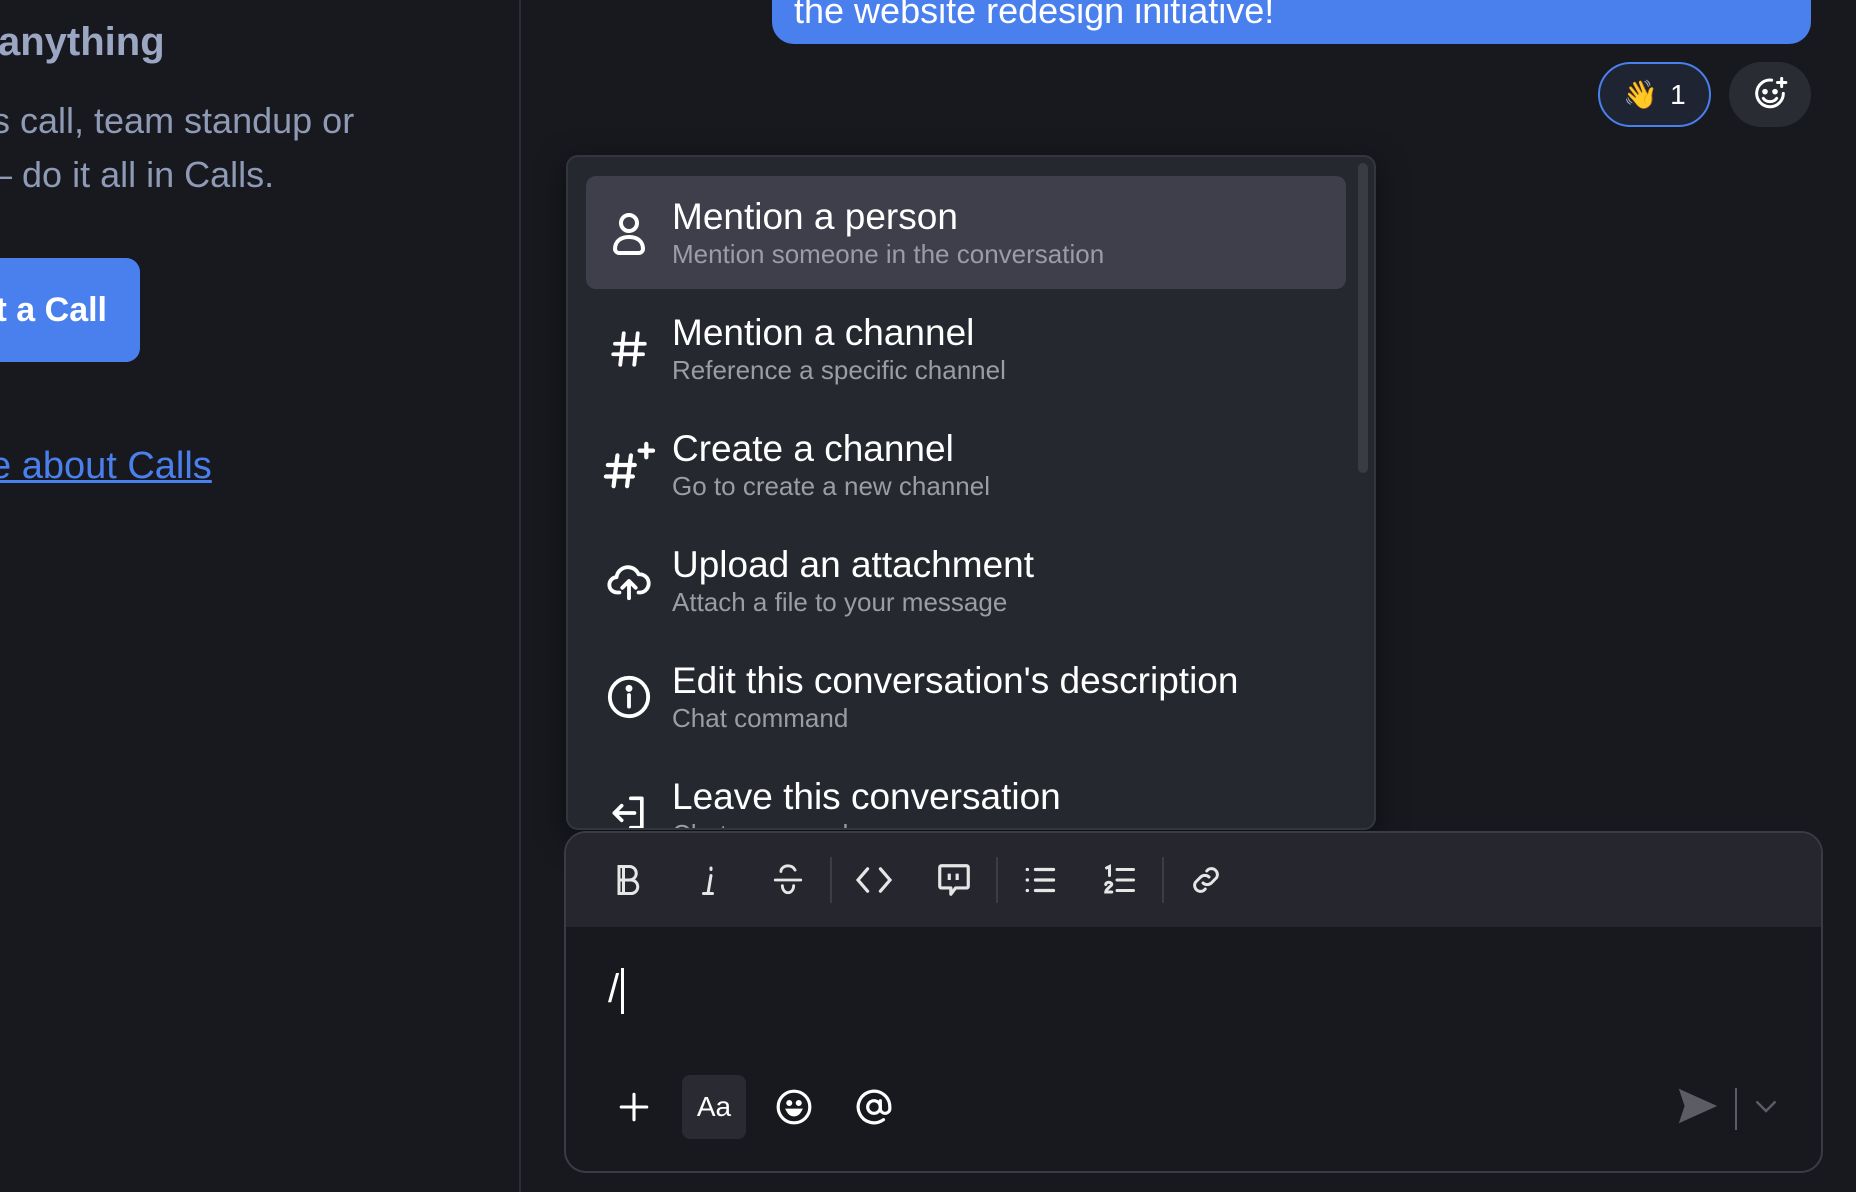  I want to click on code-icon, so click(874, 880).